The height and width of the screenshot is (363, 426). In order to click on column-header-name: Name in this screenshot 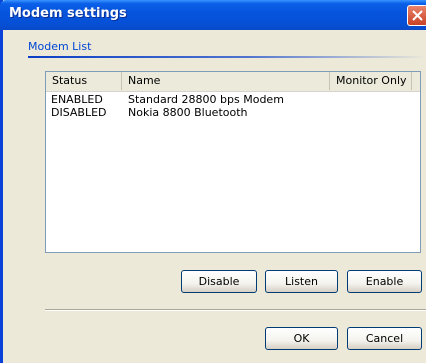, I will do `click(226, 81)`.